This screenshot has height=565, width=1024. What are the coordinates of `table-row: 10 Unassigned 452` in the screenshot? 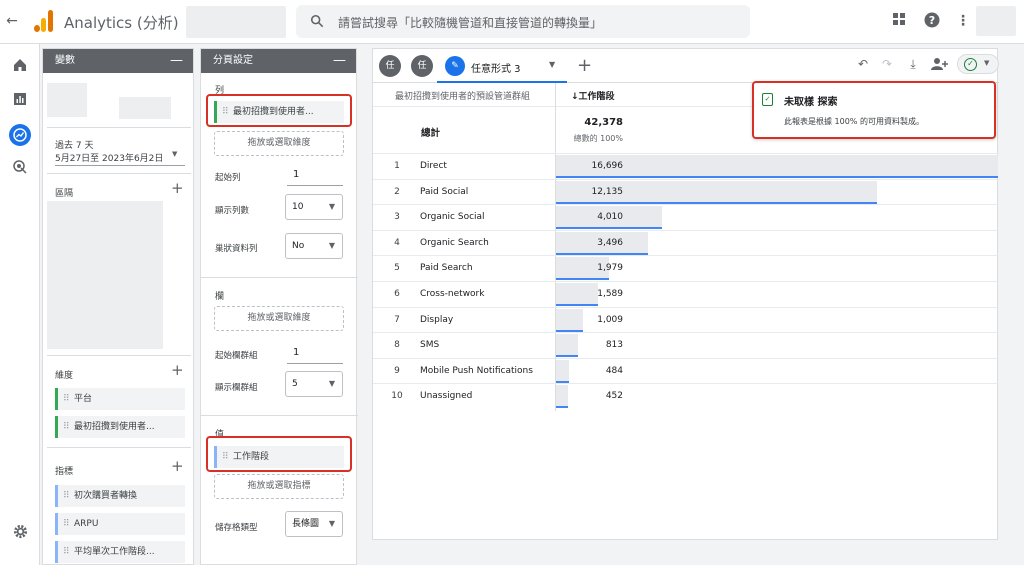 It's located at (686, 396).